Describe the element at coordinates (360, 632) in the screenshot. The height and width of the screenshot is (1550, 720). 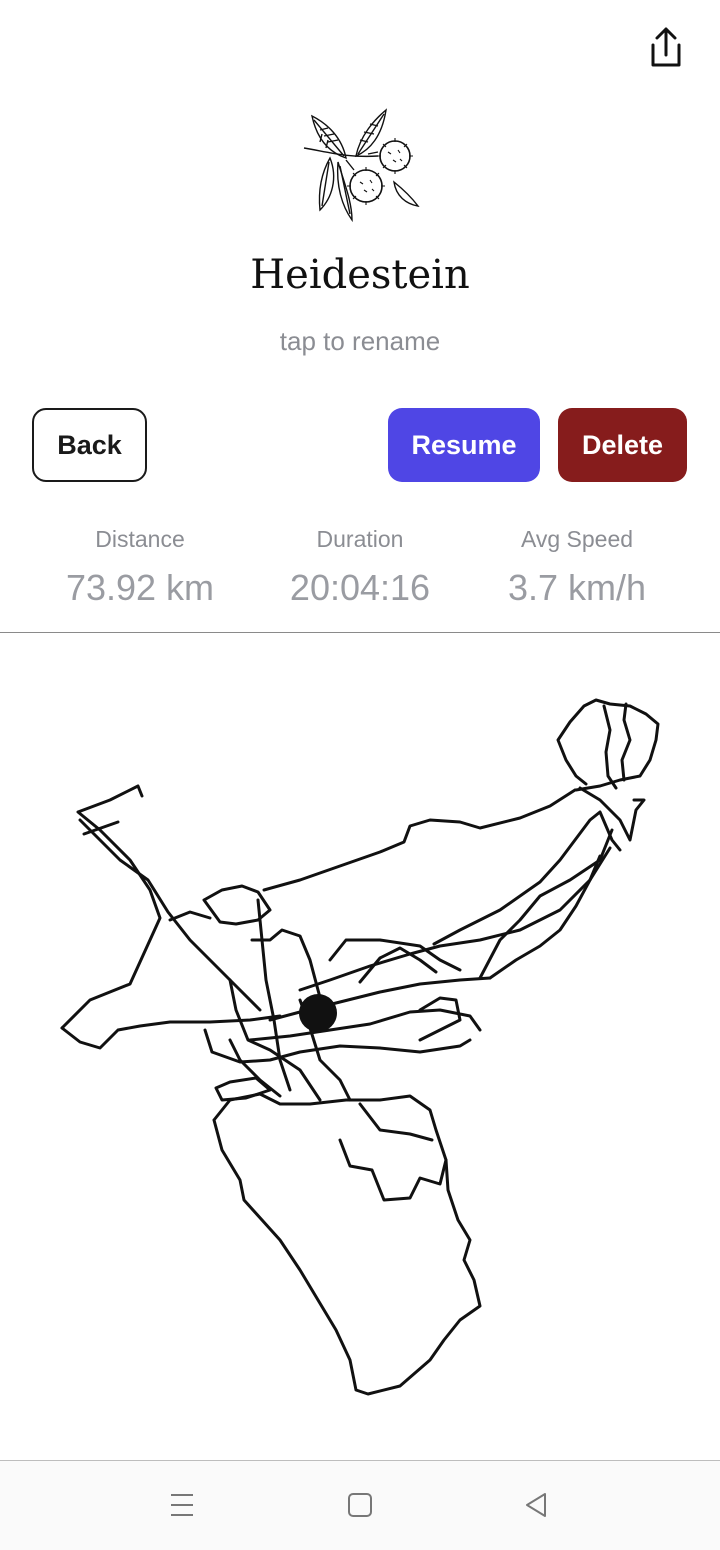
I see `divider` at that location.